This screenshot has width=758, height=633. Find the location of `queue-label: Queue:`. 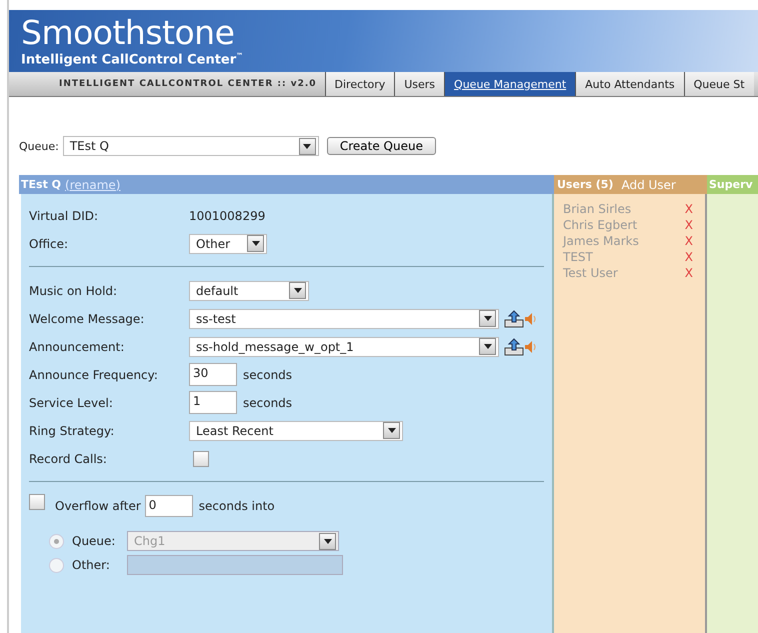

queue-label: Queue: is located at coordinates (39, 146).